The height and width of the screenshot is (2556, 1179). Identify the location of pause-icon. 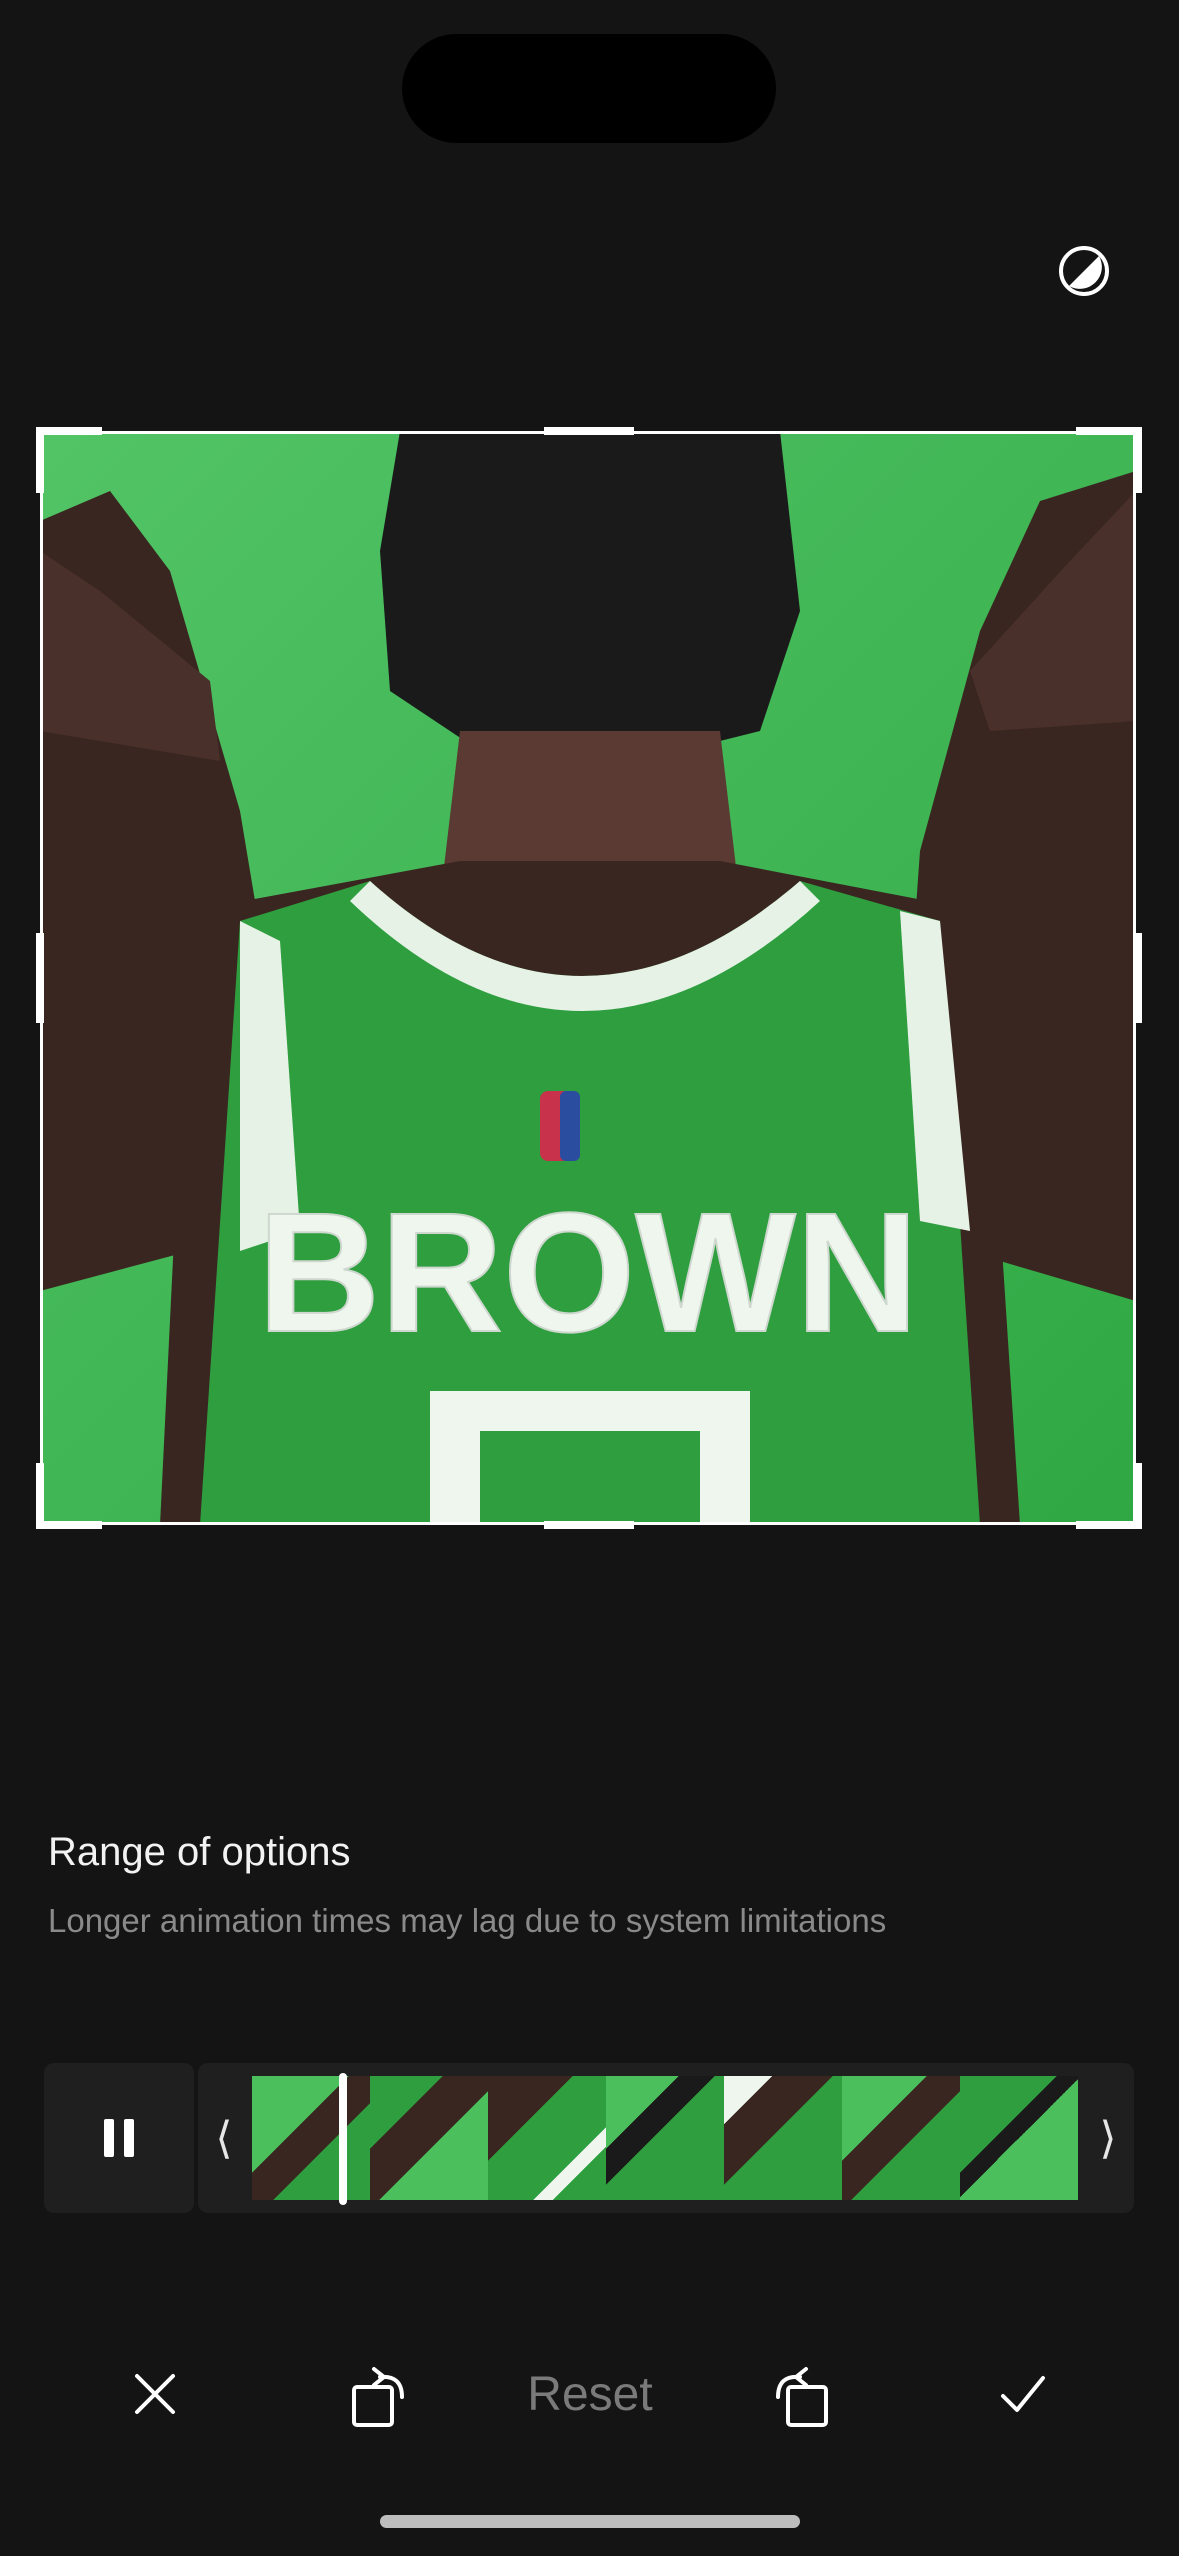
(119, 2138).